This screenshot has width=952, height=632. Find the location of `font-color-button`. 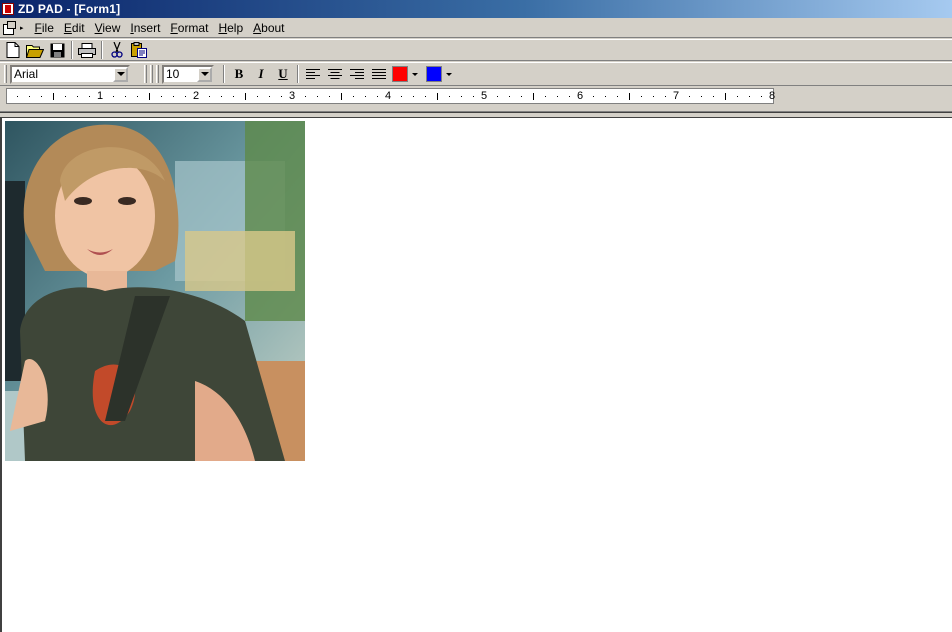

font-color-button is located at coordinates (400, 74).